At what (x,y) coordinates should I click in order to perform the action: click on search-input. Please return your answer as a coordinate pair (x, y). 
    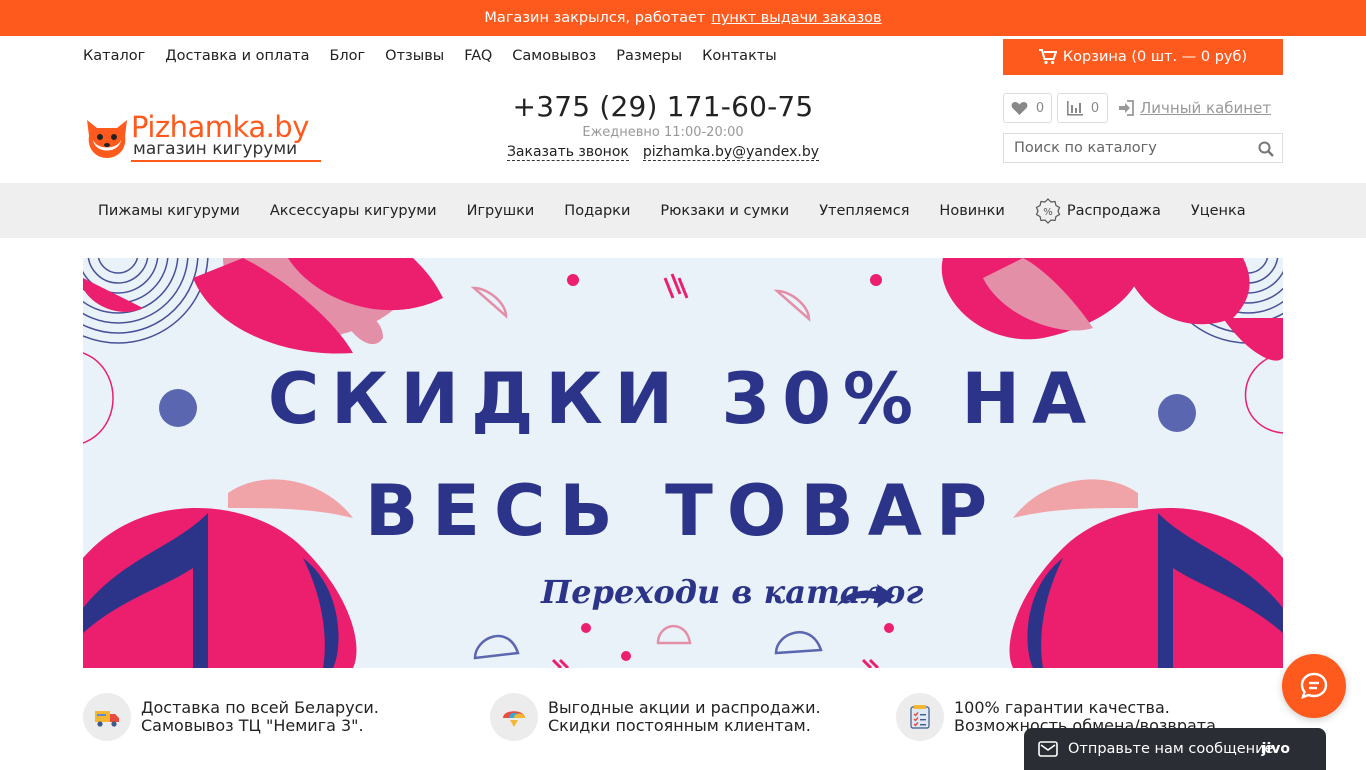
    Looking at the image, I should click on (1134, 148).